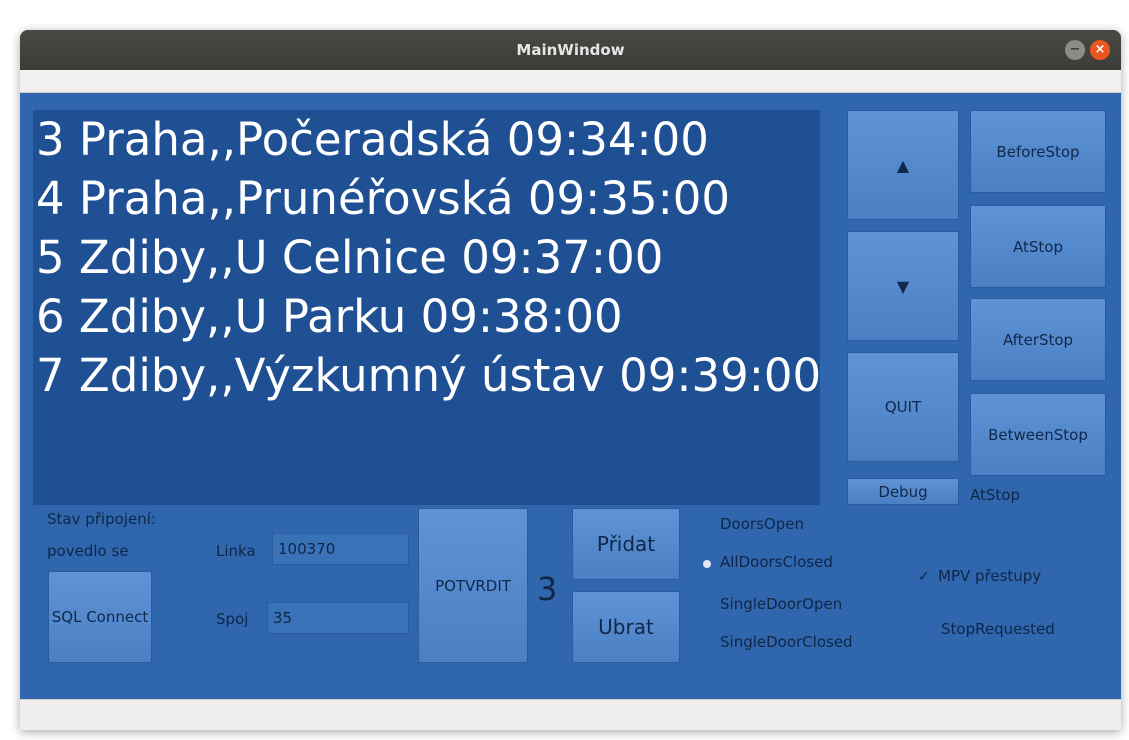  I want to click on linka-label: Linka, so click(236, 551).